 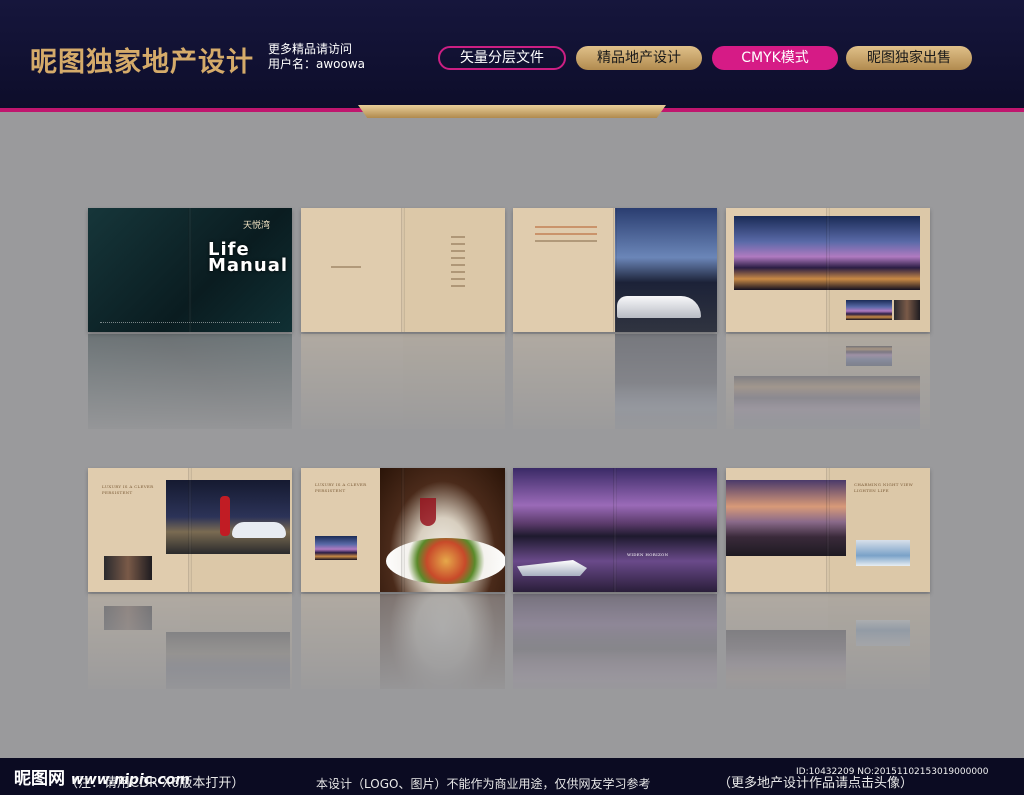 What do you see at coordinates (775, 58) in the screenshot?
I see `tag-cmyk-mode: CMYK模式` at bounding box center [775, 58].